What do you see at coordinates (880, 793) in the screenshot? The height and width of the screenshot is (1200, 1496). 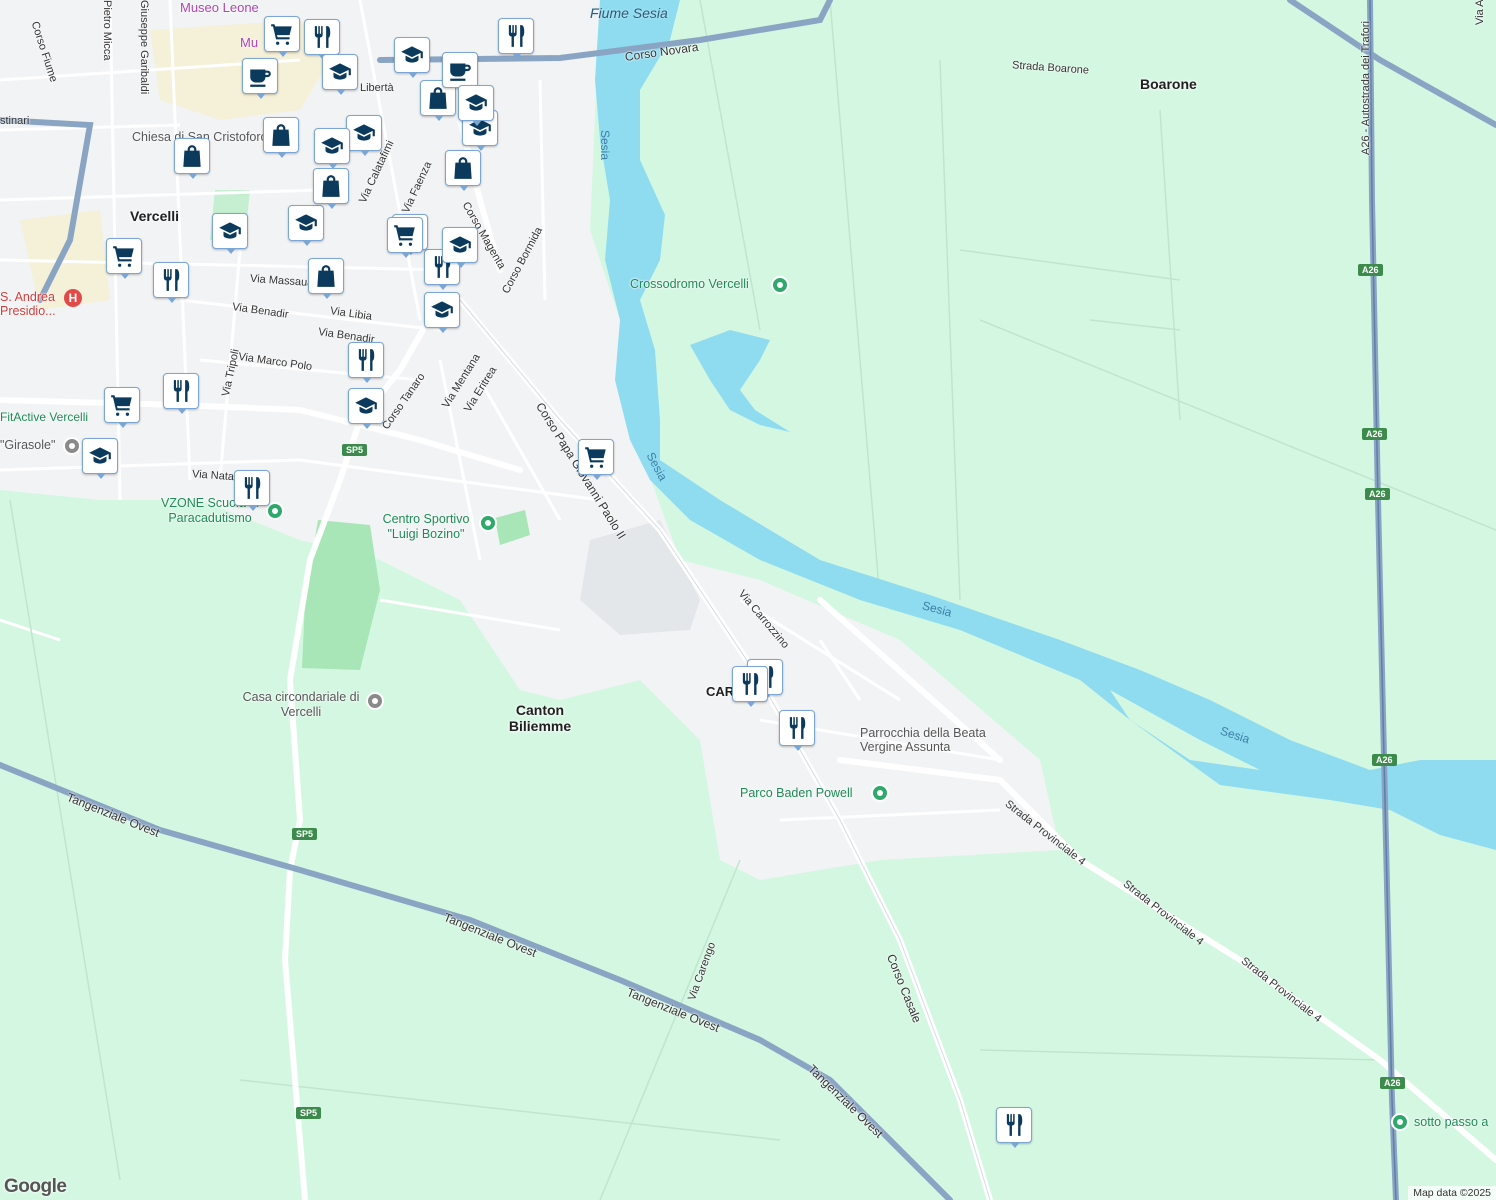 I see `parco-poi-icon` at bounding box center [880, 793].